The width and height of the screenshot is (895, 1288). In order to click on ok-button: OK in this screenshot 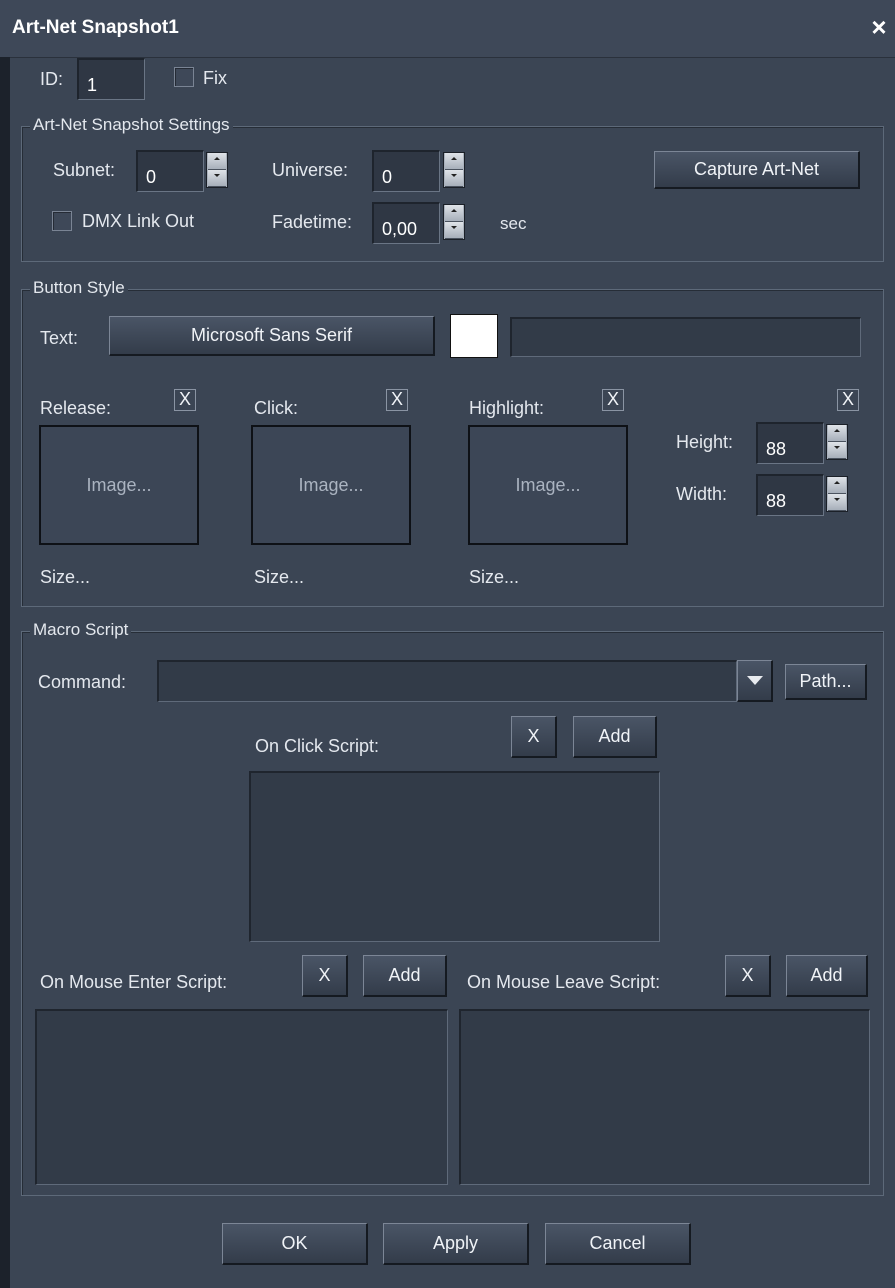, I will do `click(295, 1244)`.